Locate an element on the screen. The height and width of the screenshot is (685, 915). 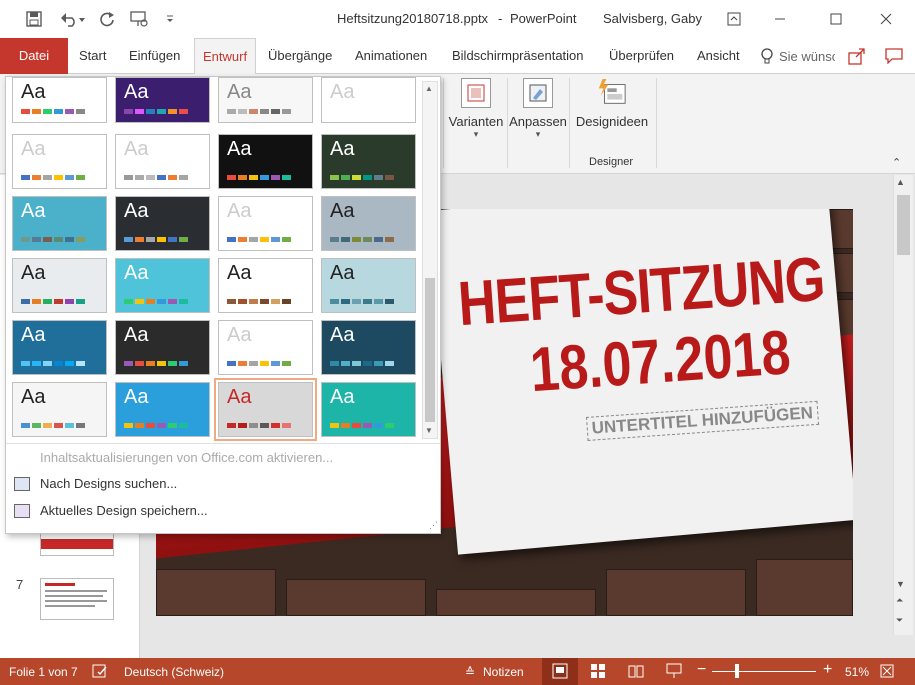
vertical-scrollbar: ▲ ▼ ⏶ ⏷ is located at coordinates (903, 405).